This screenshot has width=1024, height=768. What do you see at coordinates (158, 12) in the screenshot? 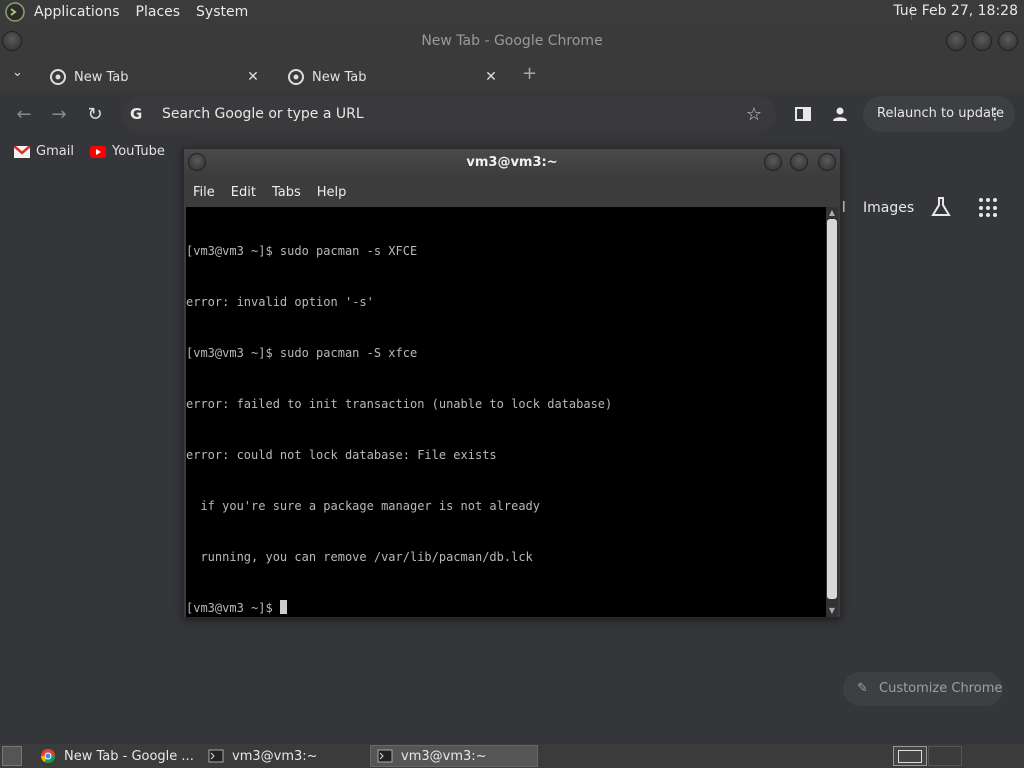
I see `places-menu: Places` at bounding box center [158, 12].